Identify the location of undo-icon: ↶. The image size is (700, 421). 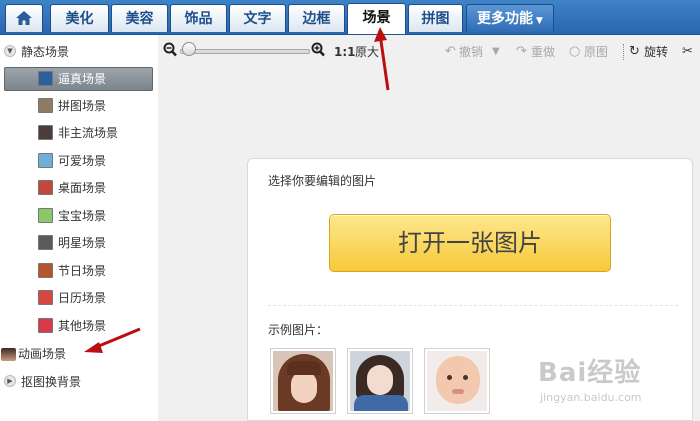
(450, 51).